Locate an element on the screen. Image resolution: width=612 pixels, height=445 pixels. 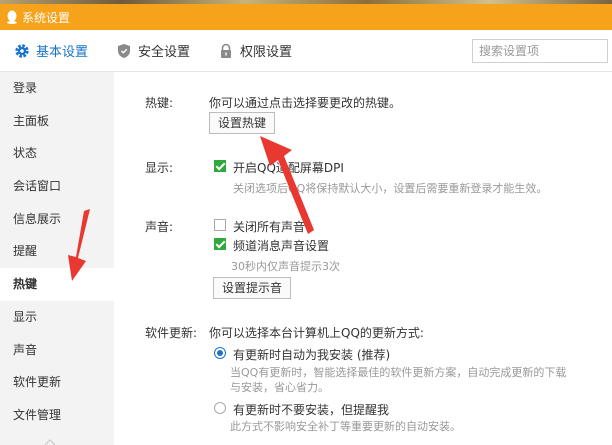
hotkey-section-label: 热键: is located at coordinates (159, 103).